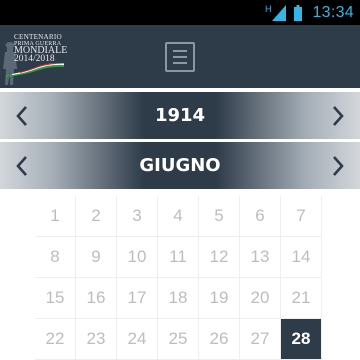  I want to click on year-selector: 1914, so click(180, 115).